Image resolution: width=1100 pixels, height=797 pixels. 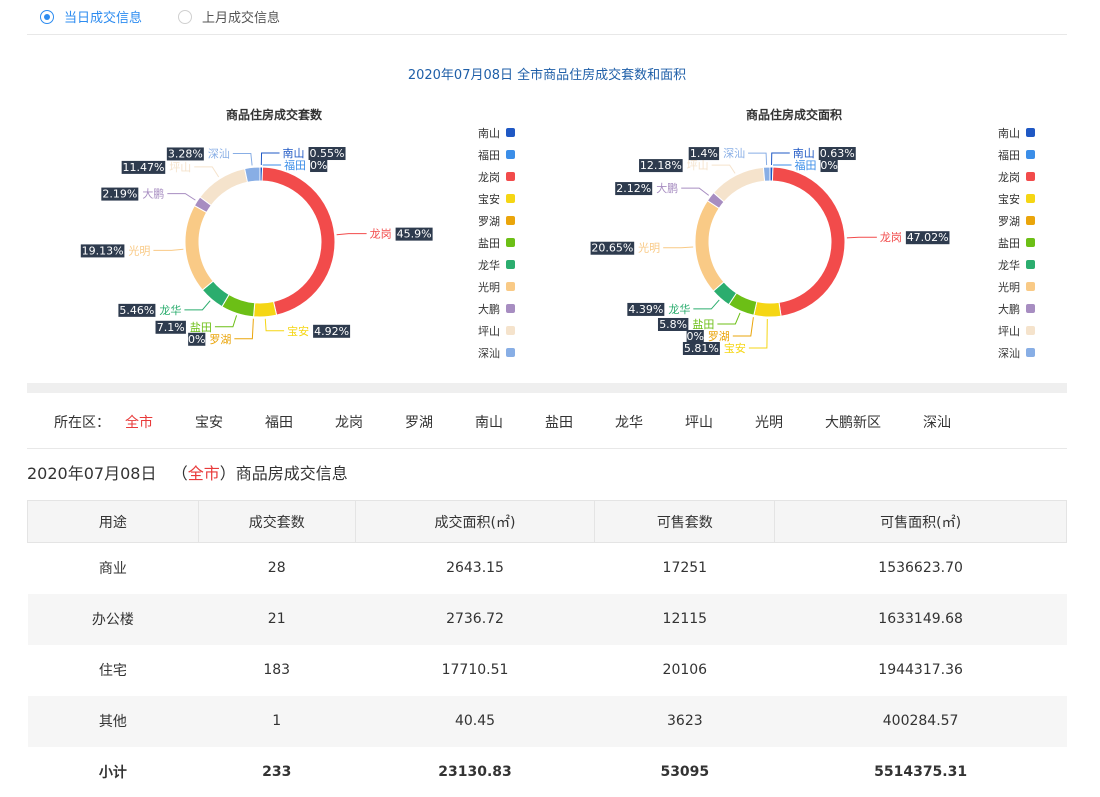 What do you see at coordinates (853, 422) in the screenshot?
I see `district-item-dapeng: 大鹏新区` at bounding box center [853, 422].